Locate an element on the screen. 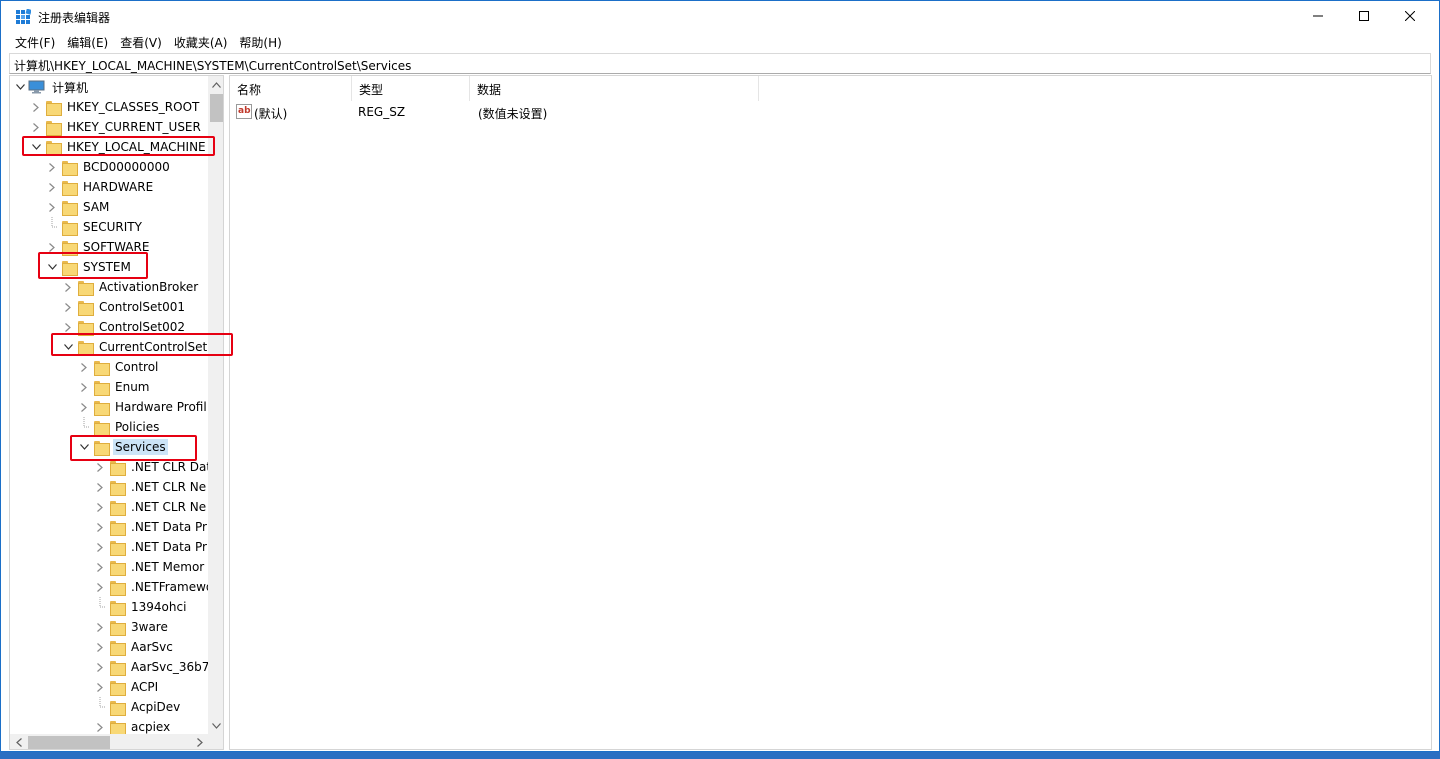  tree-node-label: Control is located at coordinates (137, 367).